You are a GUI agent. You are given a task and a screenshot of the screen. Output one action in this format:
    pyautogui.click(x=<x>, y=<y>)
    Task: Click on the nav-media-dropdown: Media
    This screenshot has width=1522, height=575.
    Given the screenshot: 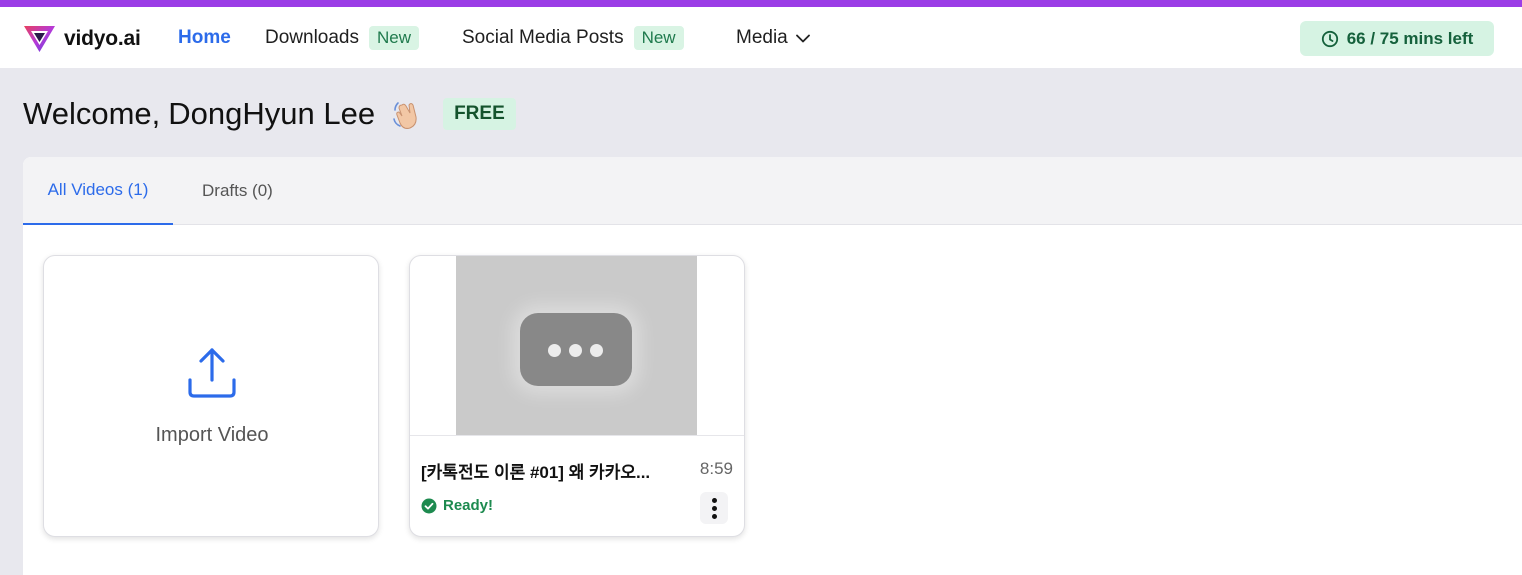 What is the action you would take?
    pyautogui.click(x=773, y=38)
    